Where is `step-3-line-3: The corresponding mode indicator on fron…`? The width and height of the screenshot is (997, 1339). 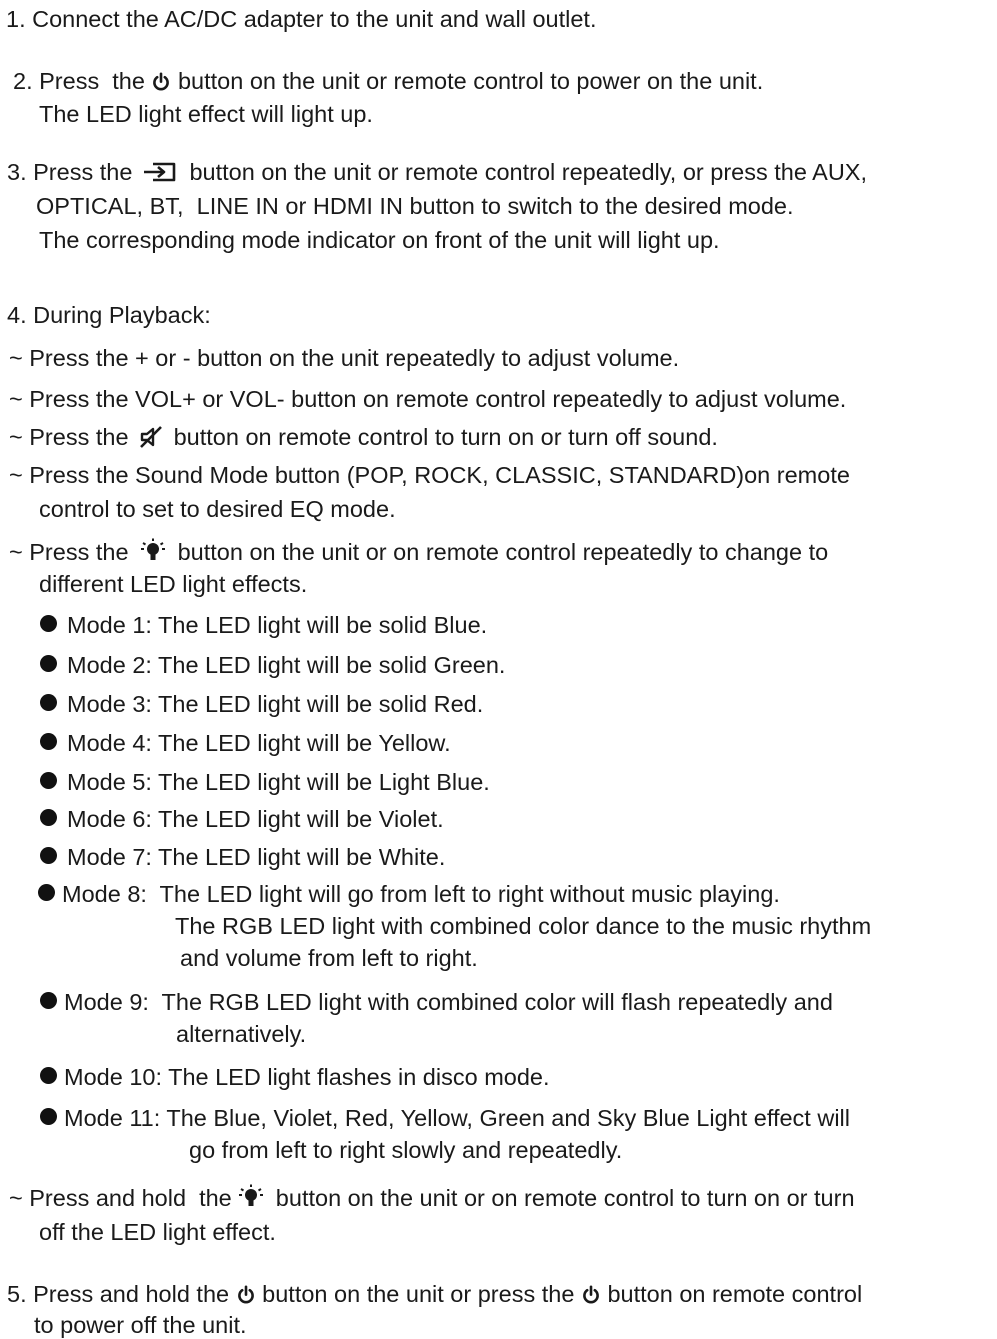 step-3-line-3: The corresponding mode indicator on fron… is located at coordinates (379, 240).